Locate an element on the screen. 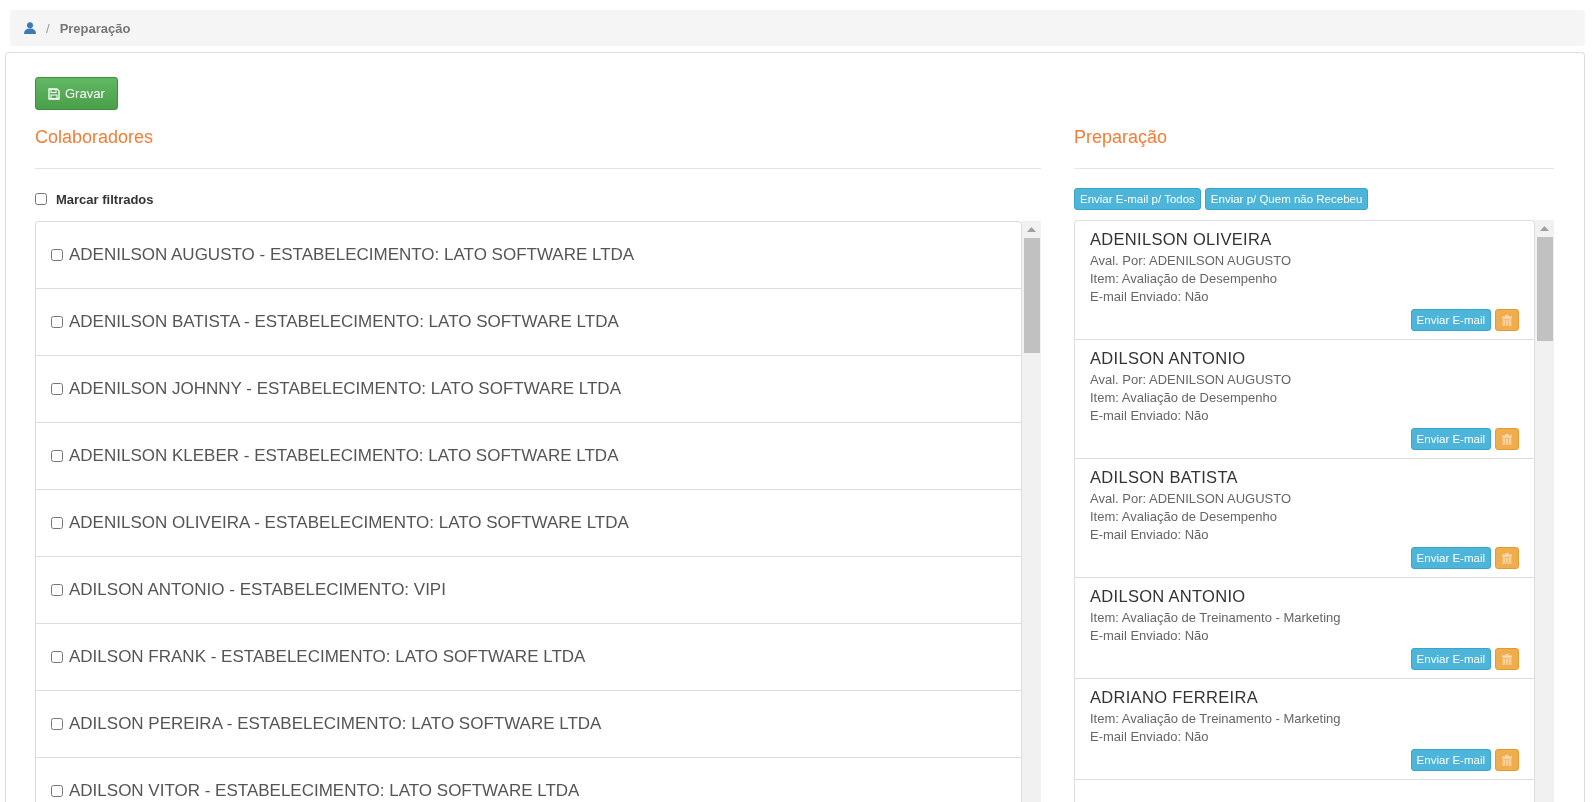 The image size is (1595, 802). collaborator-name: ADILSON PEREIRA - ESTABELECIMENTO: LATO SOFTWARE LTDA is located at coordinates (335, 724).